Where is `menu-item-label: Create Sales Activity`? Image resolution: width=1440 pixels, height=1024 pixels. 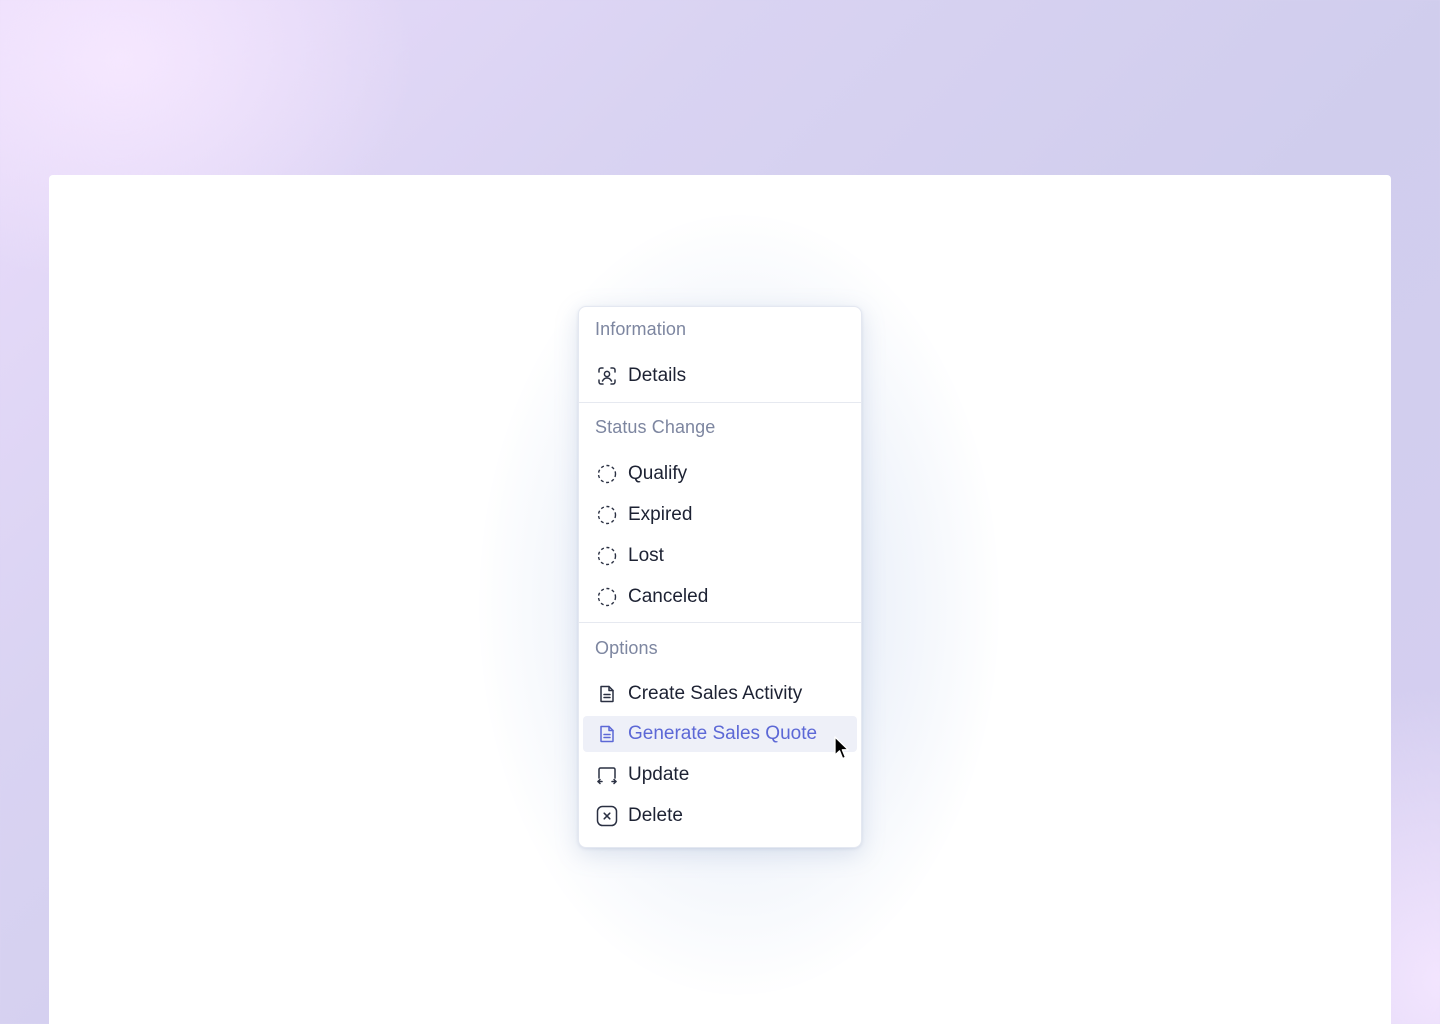
menu-item-label: Create Sales Activity is located at coordinates (715, 693).